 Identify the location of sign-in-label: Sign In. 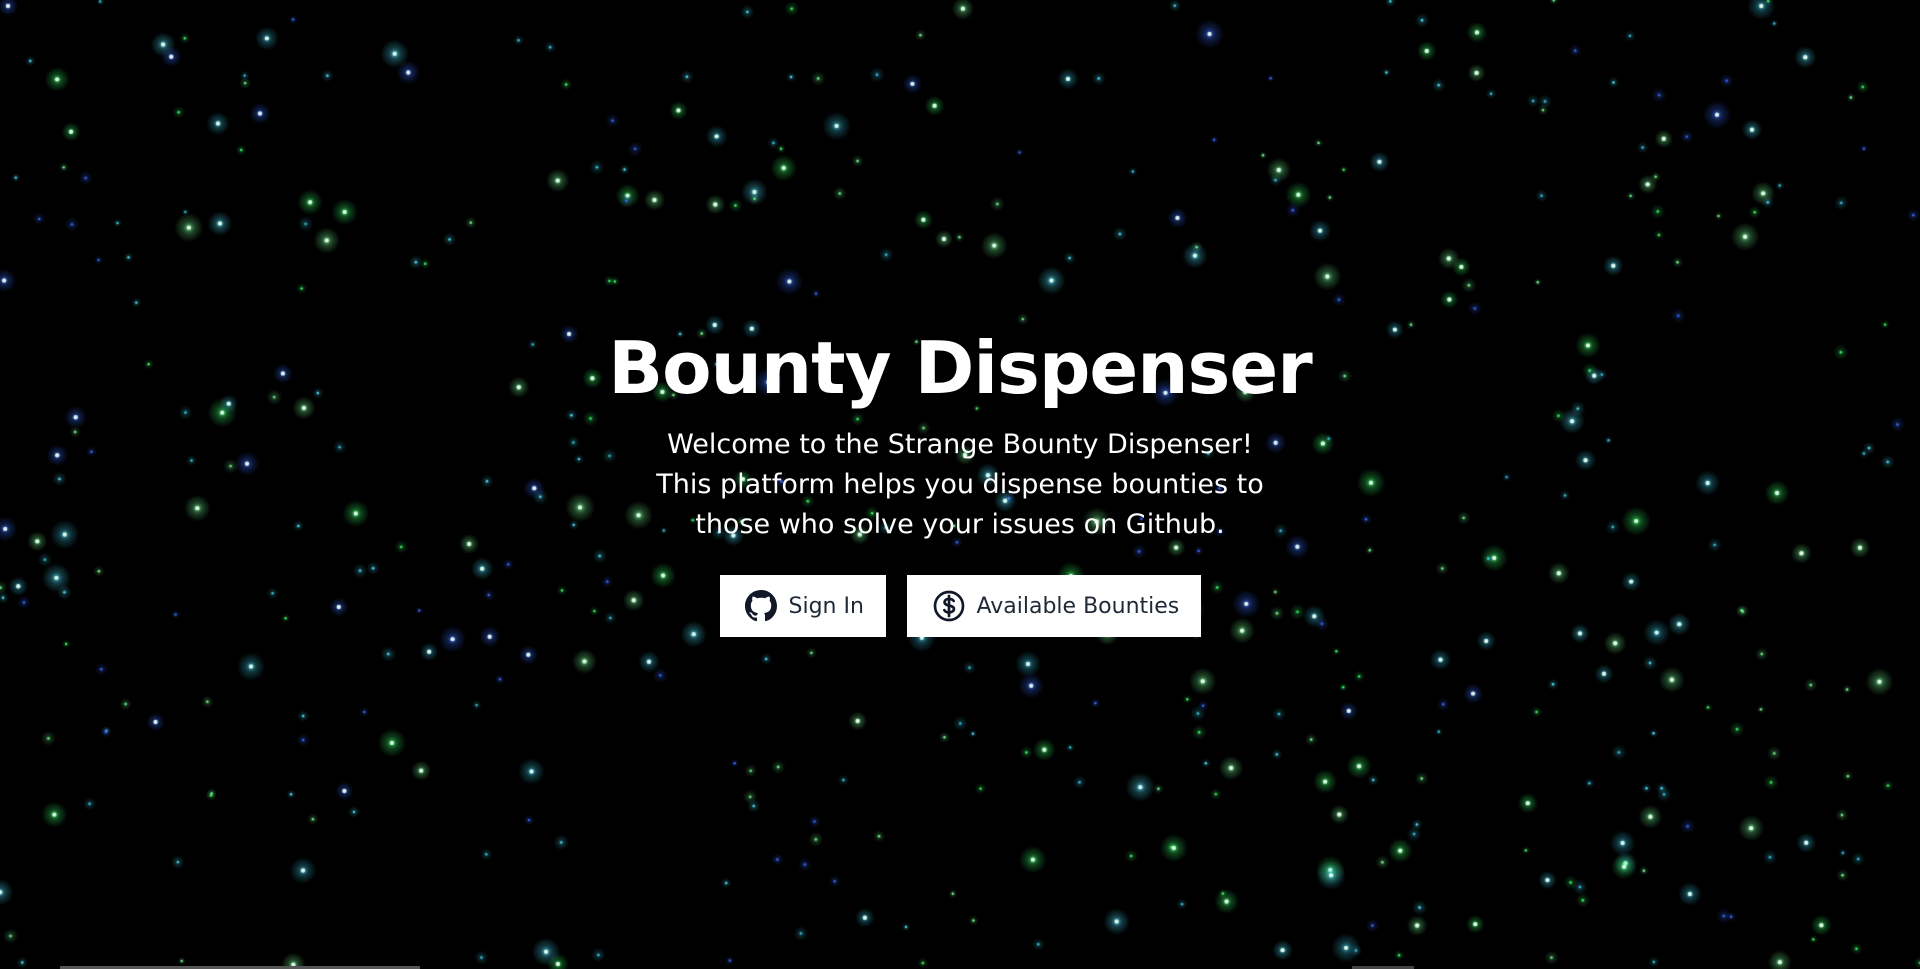
(826, 606).